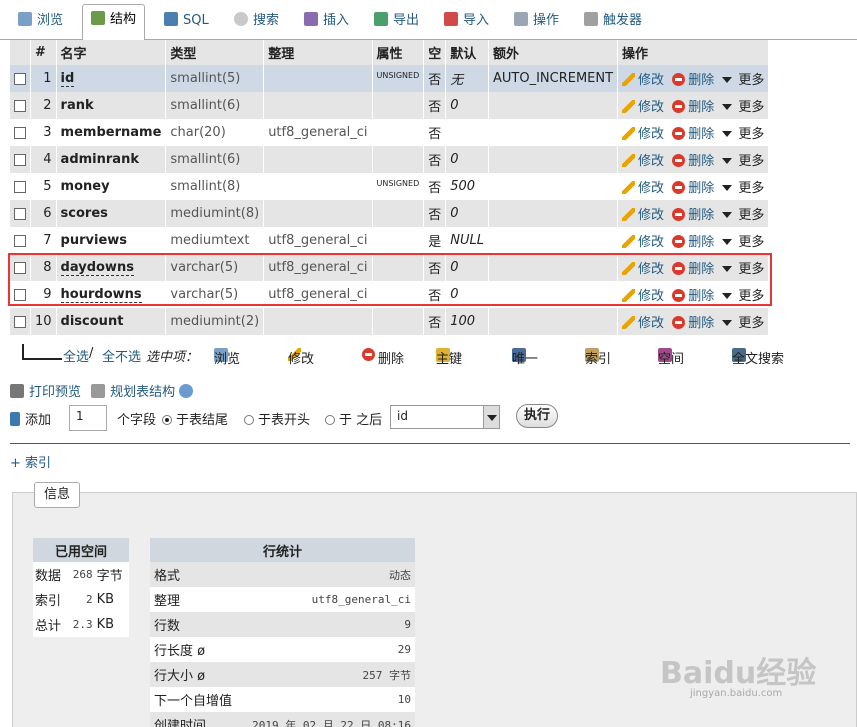 The height and width of the screenshot is (727, 857). Describe the element at coordinates (435, 213) in the screenshot. I see `field-null: 否` at that location.